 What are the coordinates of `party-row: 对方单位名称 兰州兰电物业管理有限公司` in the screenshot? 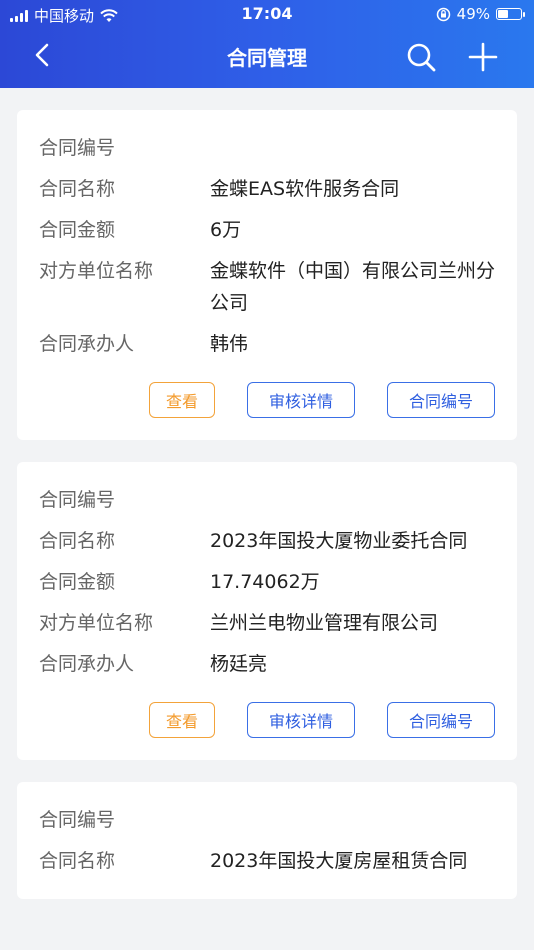 It's located at (267, 623).